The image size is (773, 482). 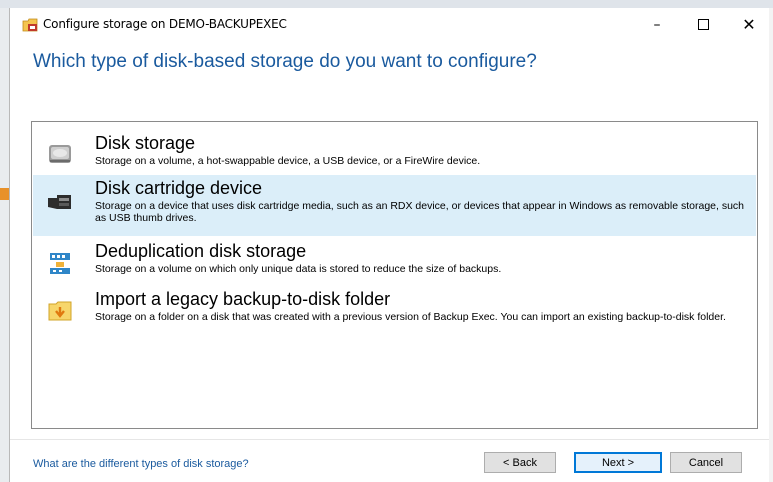 What do you see at coordinates (179, 188) in the screenshot?
I see `option-title: Disk cartridge device` at bounding box center [179, 188].